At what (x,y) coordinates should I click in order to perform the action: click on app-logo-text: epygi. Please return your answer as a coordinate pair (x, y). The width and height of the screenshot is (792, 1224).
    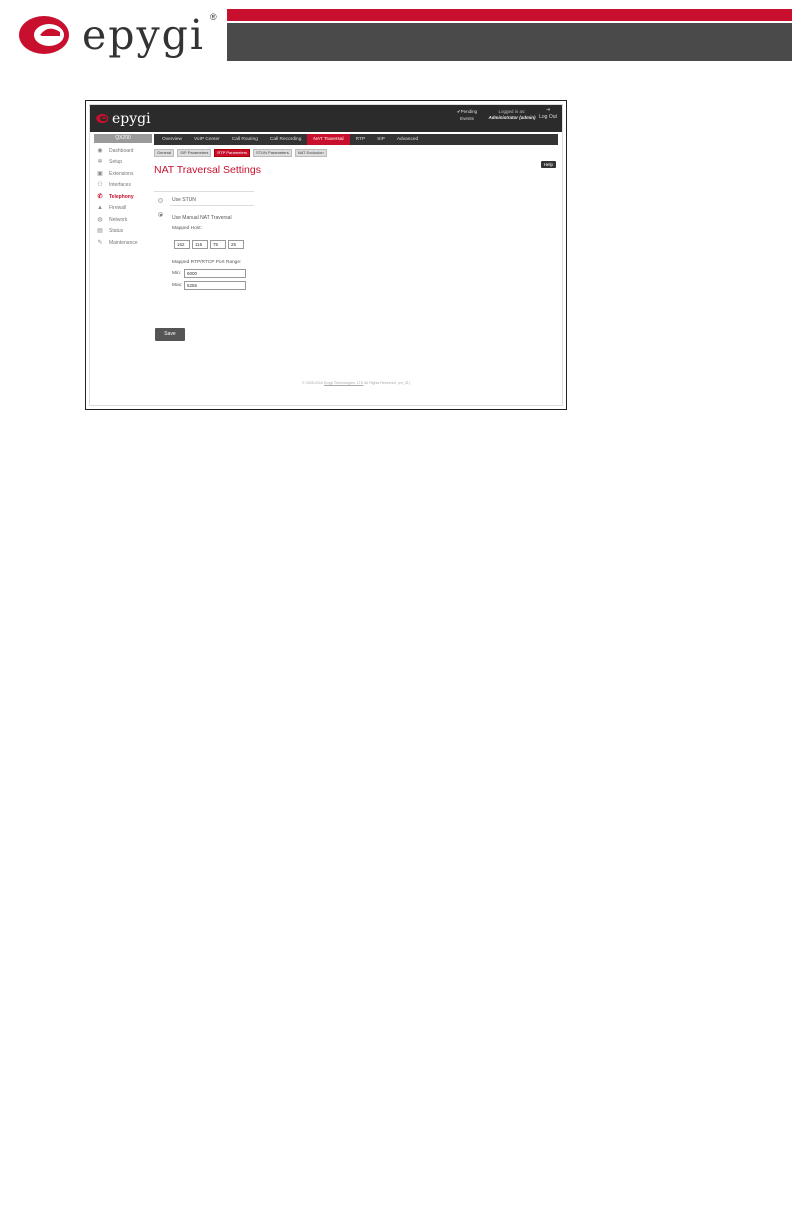
    Looking at the image, I should click on (131, 118).